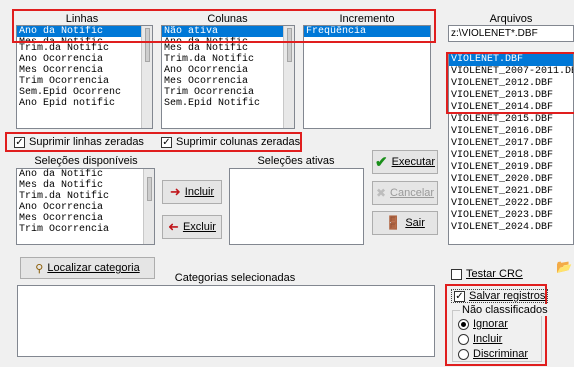  What do you see at coordinates (39, 268) in the screenshot?
I see `search-binoculars-icon: ⚲` at bounding box center [39, 268].